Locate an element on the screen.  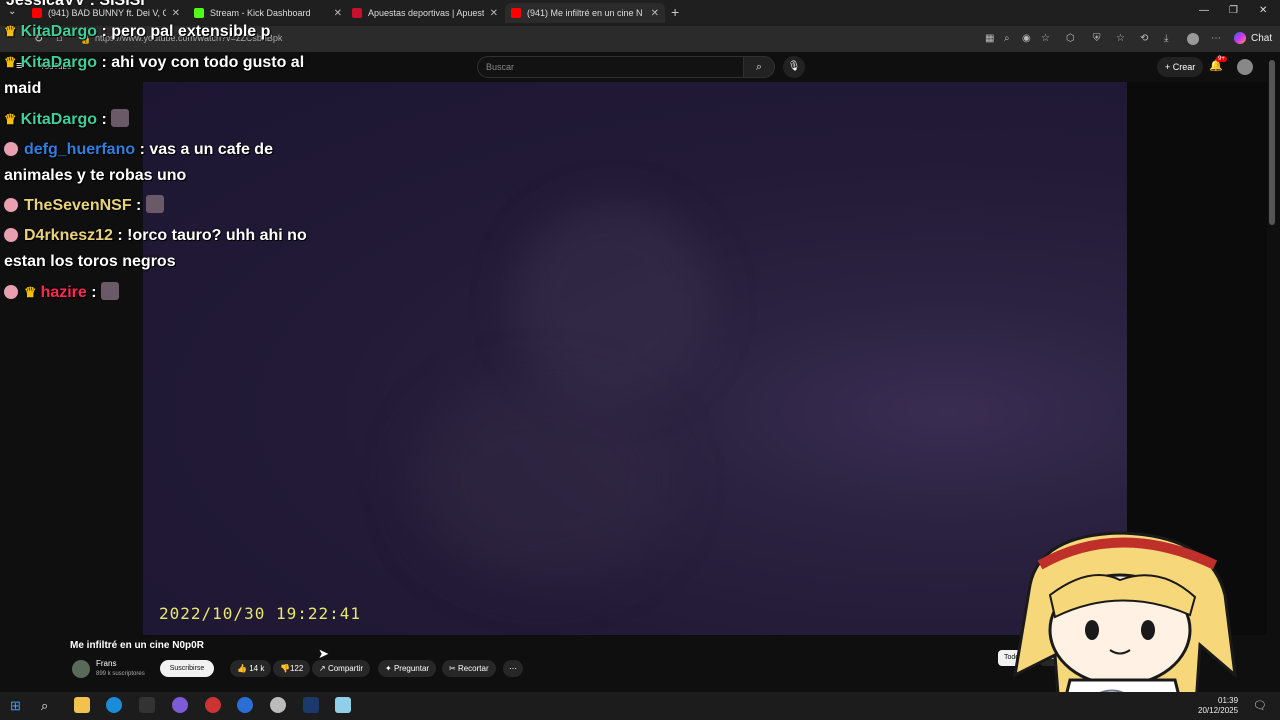
shield-icon: ⛨ is located at coordinates (1097, 38).